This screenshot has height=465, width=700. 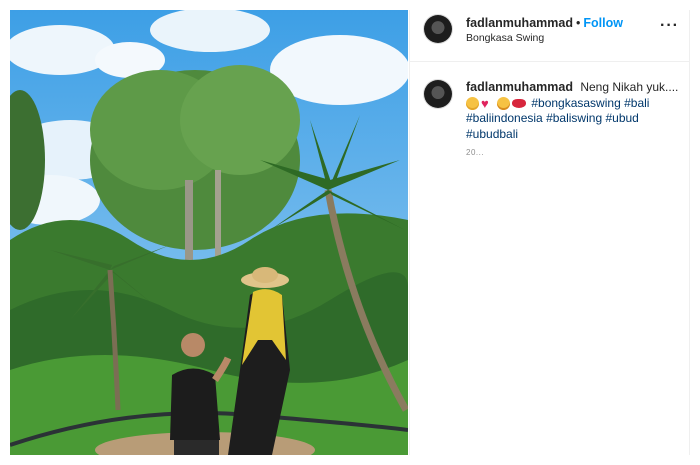 I want to click on follow-button: Follow, so click(x=603, y=23).